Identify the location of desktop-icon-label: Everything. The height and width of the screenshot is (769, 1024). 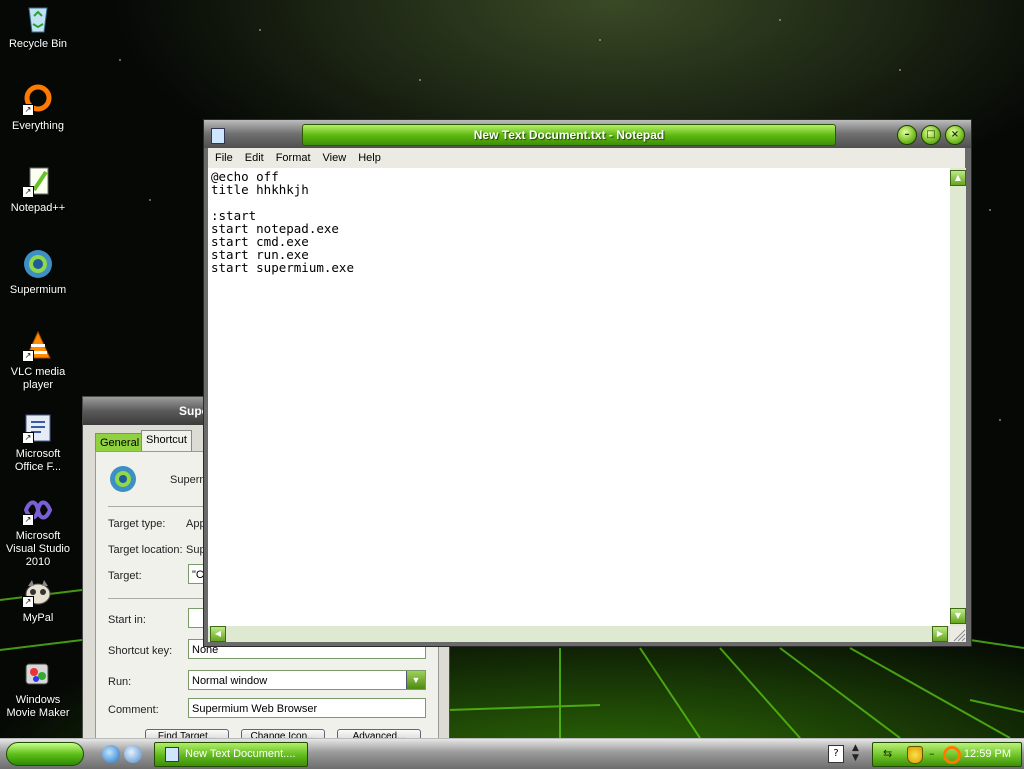
(38, 126).